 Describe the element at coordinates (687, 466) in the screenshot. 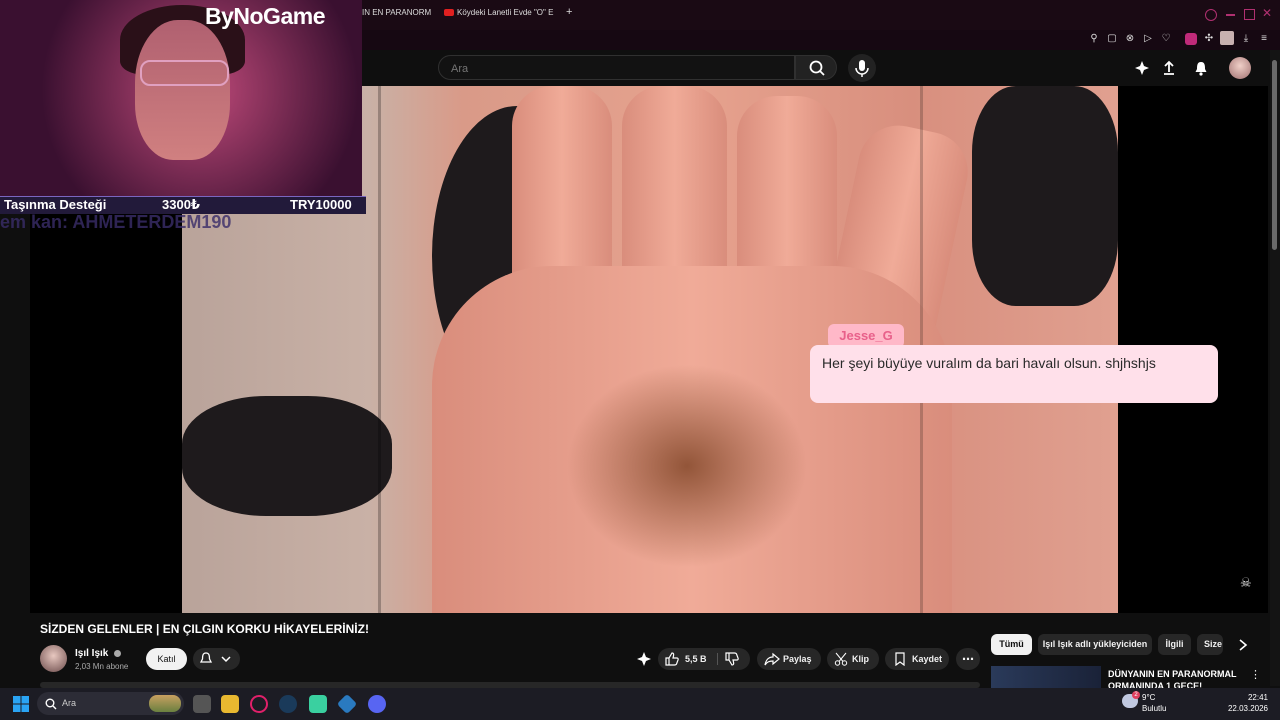

I see `palm-stain` at that location.